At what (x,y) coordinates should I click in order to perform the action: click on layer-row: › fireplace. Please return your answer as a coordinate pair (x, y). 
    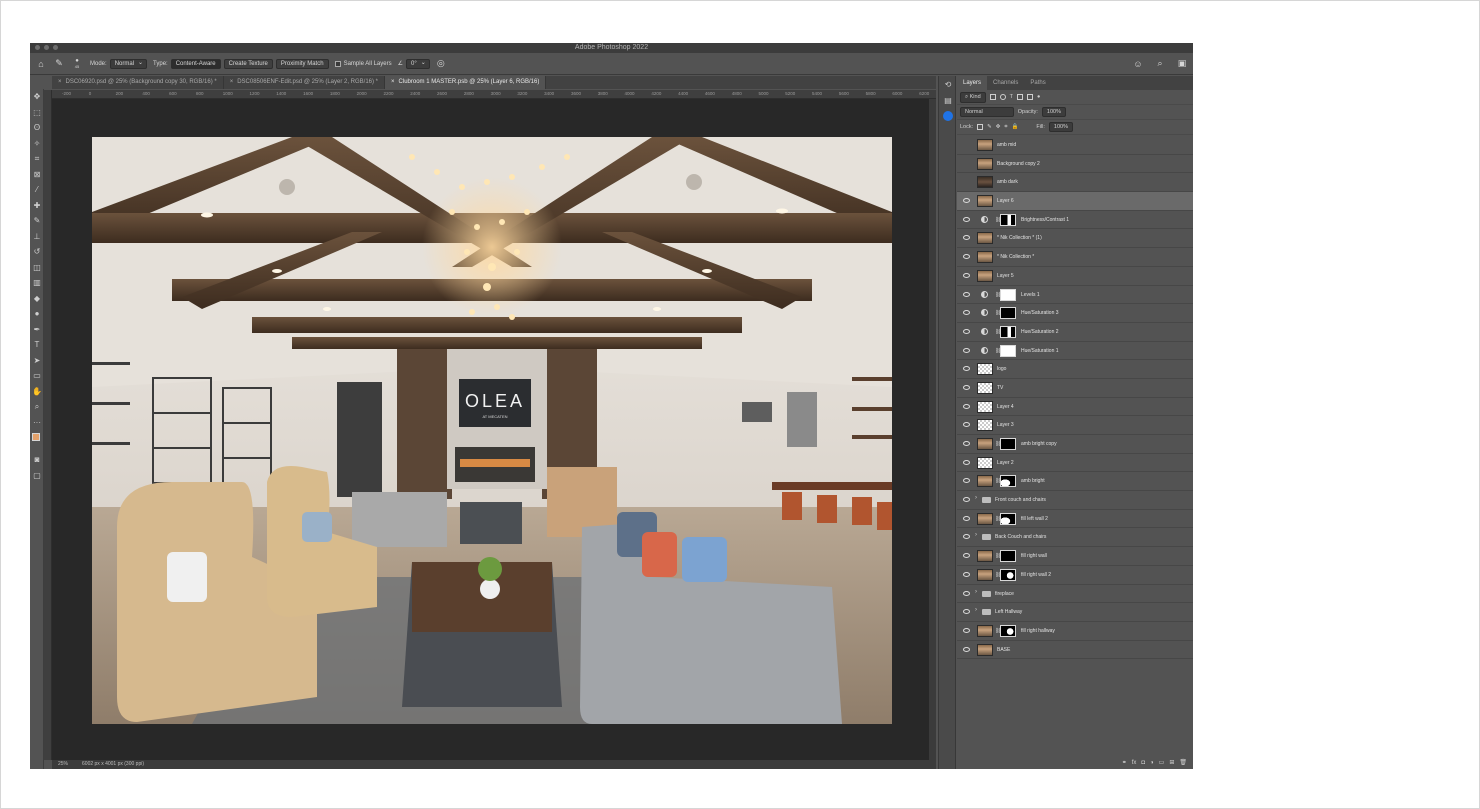
    Looking at the image, I should click on (1075, 594).